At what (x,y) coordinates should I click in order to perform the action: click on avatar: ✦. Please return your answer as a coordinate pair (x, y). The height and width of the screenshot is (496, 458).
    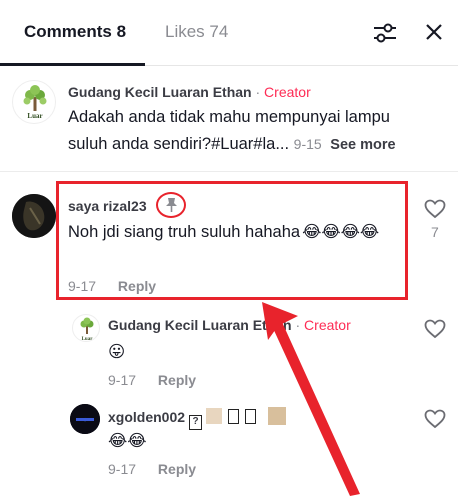
    Looking at the image, I should click on (85, 419).